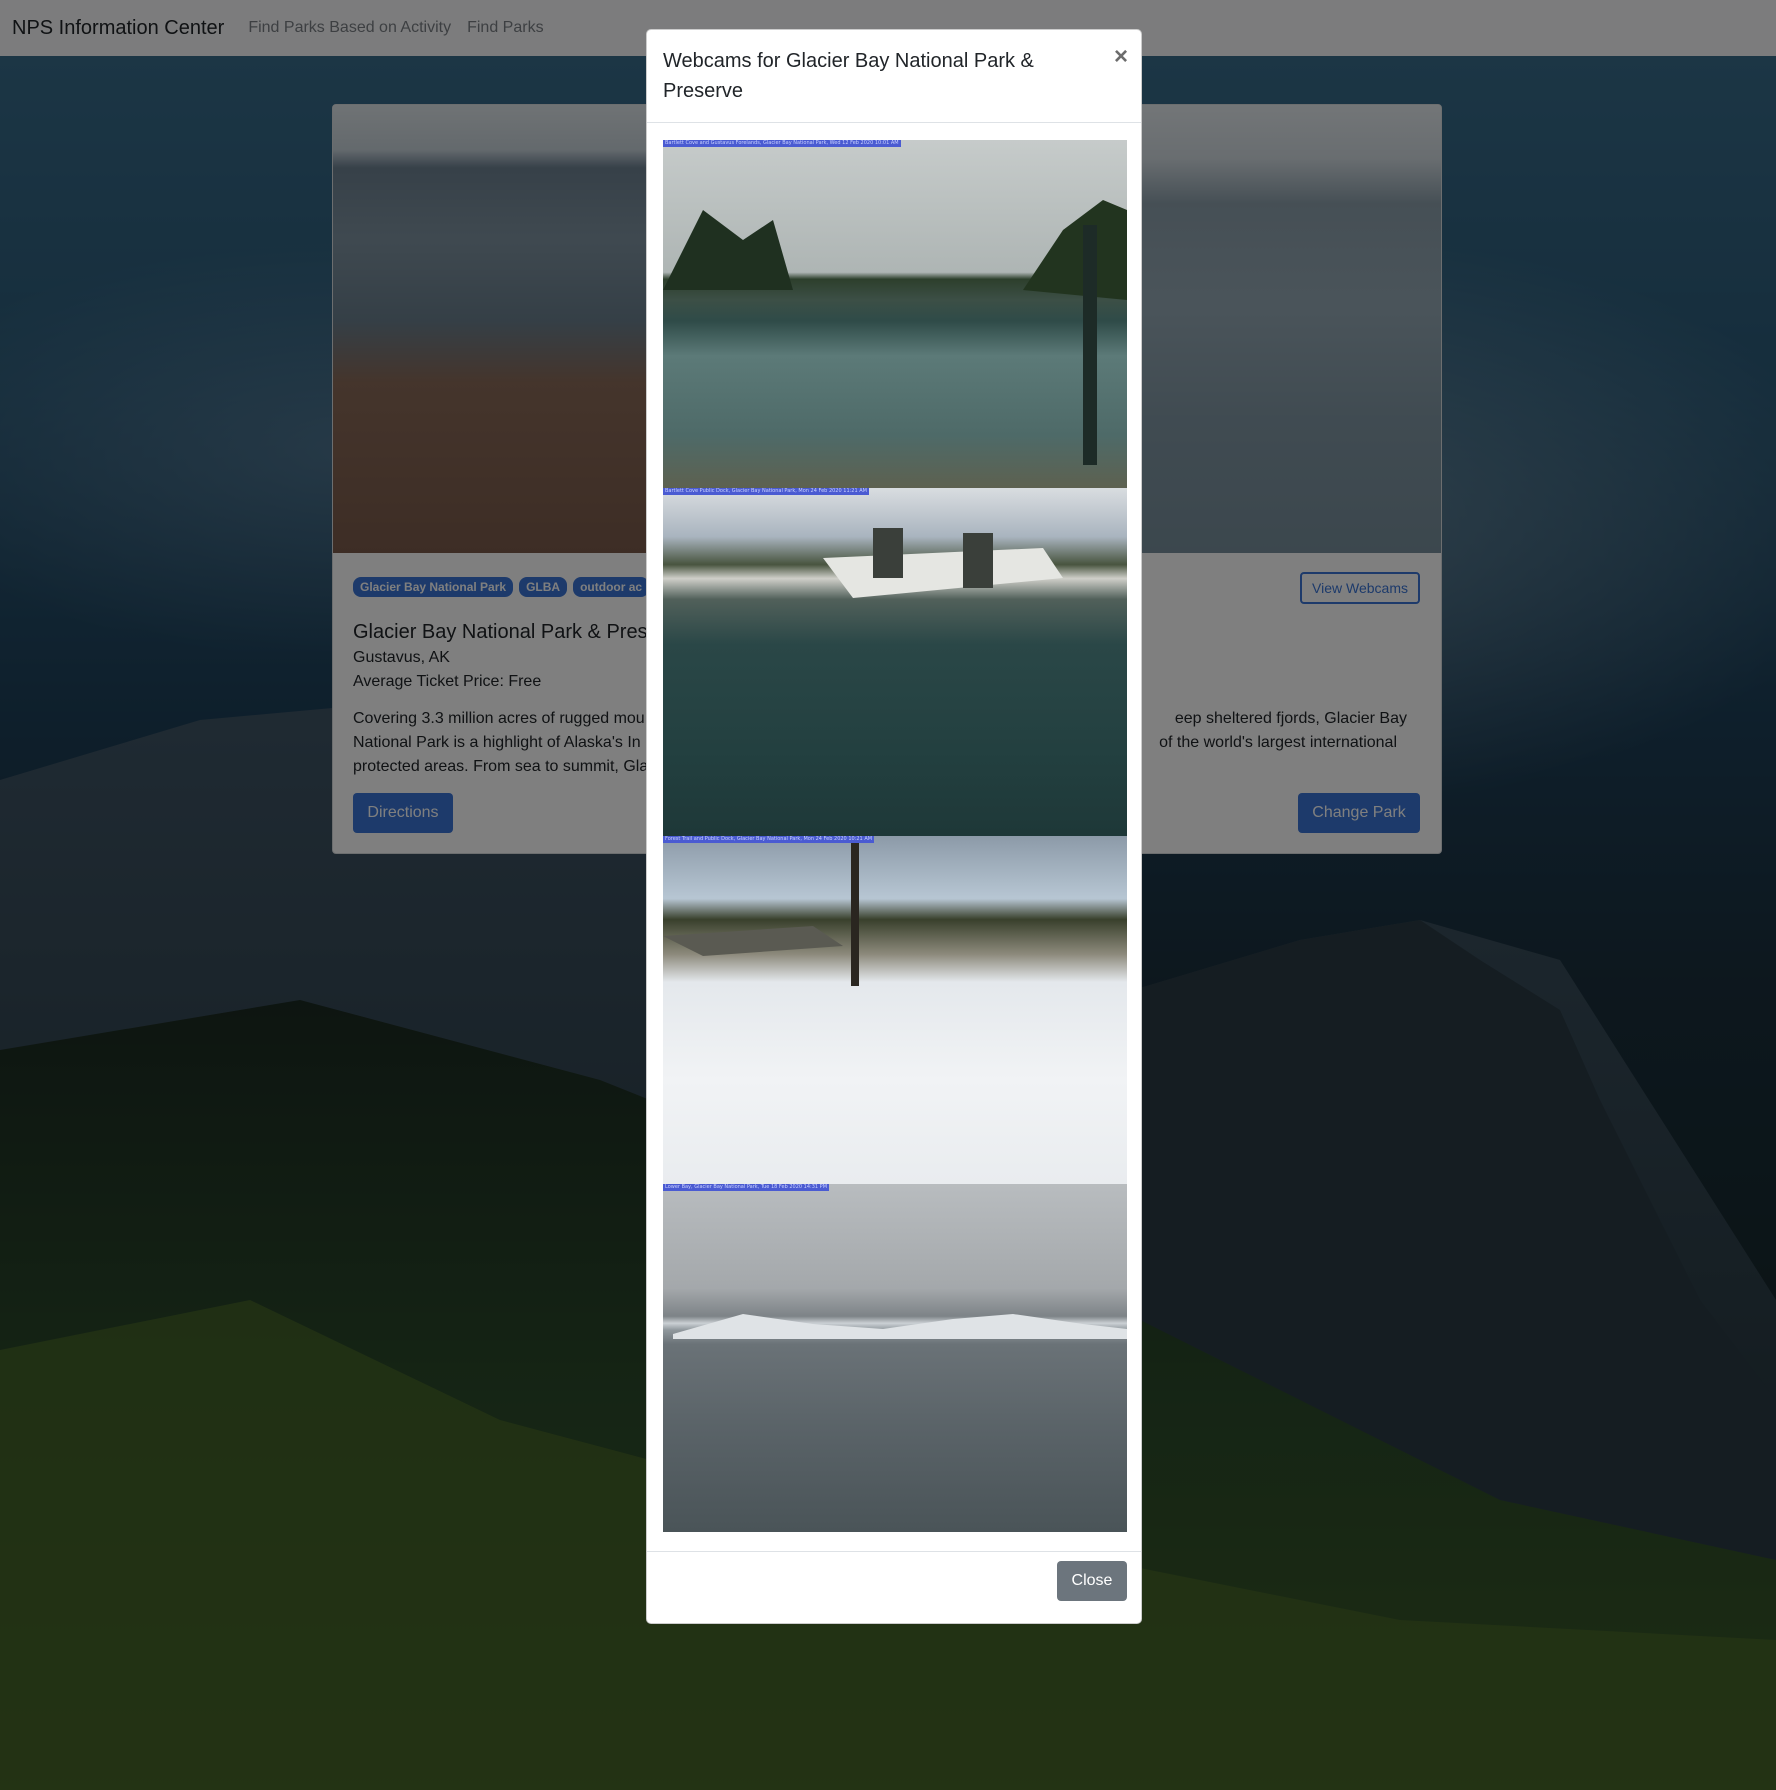  Describe the element at coordinates (1121, 57) in the screenshot. I see `close-icon: ×` at that location.